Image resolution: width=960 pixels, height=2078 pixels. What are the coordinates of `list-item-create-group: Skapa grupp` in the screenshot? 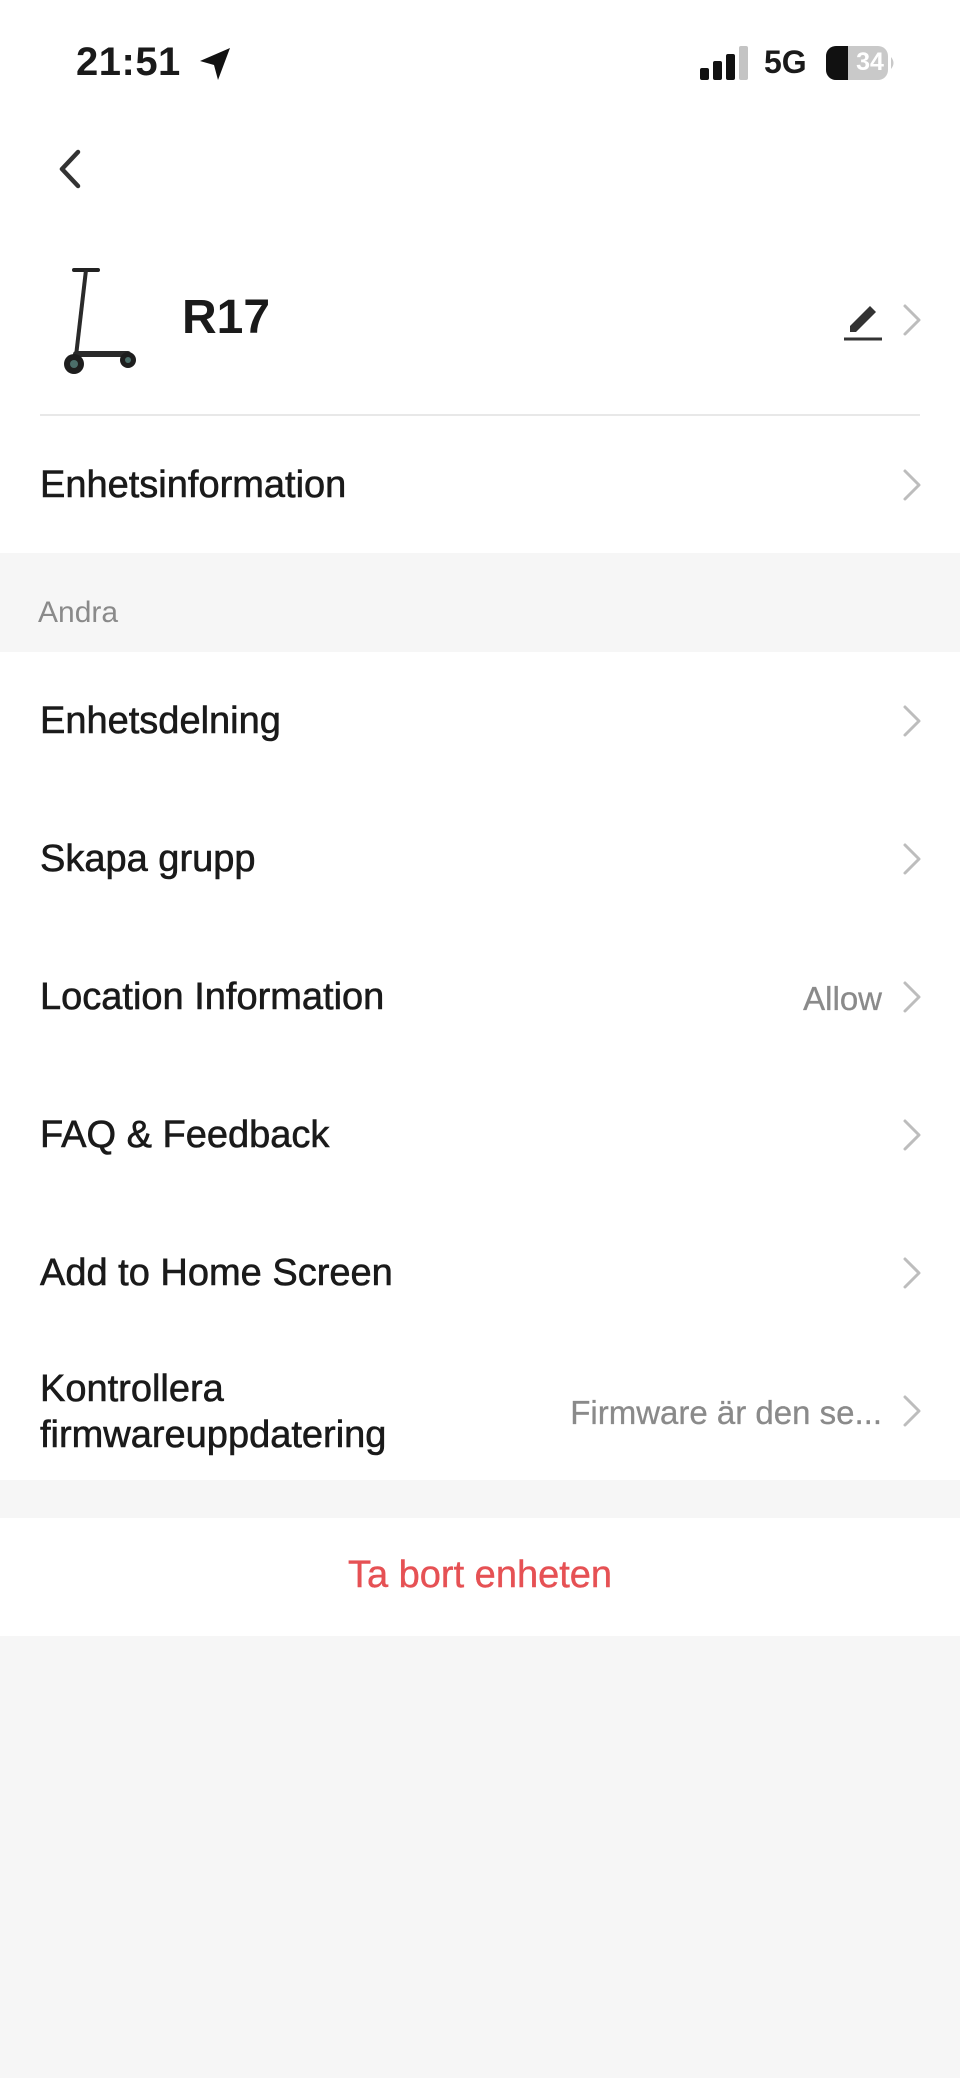 It's located at (480, 859).